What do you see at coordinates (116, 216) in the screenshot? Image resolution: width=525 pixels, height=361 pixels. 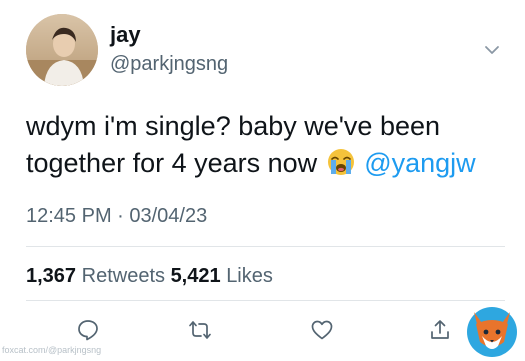 I see `tweet-timestamp: 12:45 PM · 03/04/23` at bounding box center [116, 216].